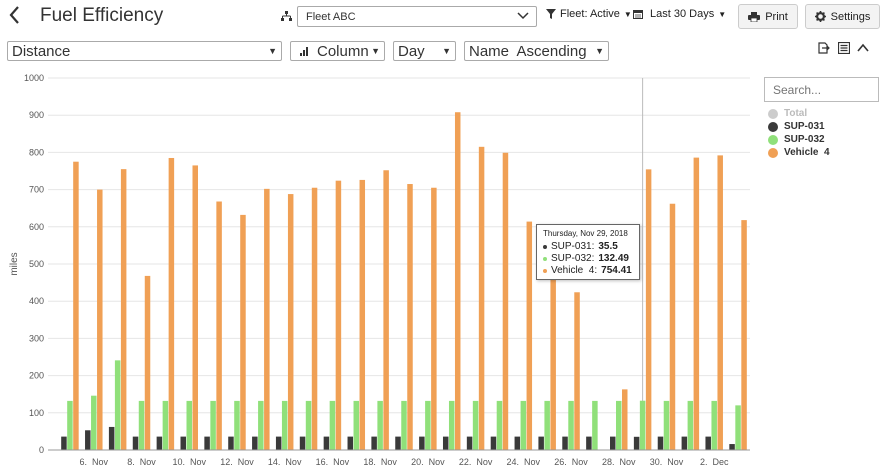  Describe the element at coordinates (799, 113) in the screenshot. I see `legend-item-total: Total` at that location.